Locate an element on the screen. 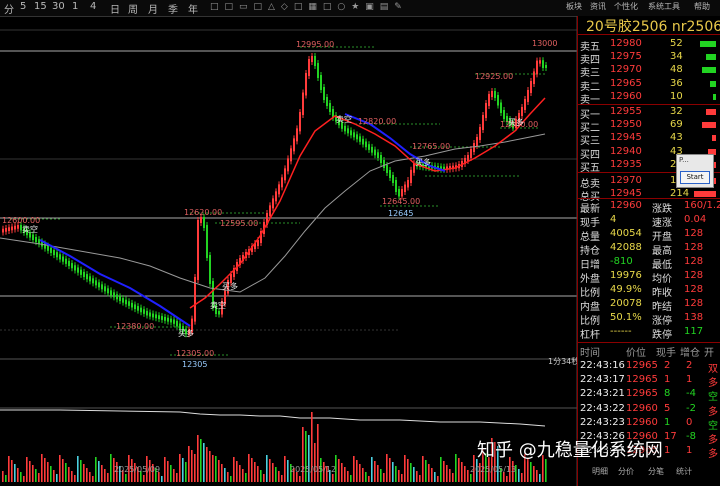 This screenshot has width=720, height=486. label-12645a: 12645.00 is located at coordinates (401, 201).